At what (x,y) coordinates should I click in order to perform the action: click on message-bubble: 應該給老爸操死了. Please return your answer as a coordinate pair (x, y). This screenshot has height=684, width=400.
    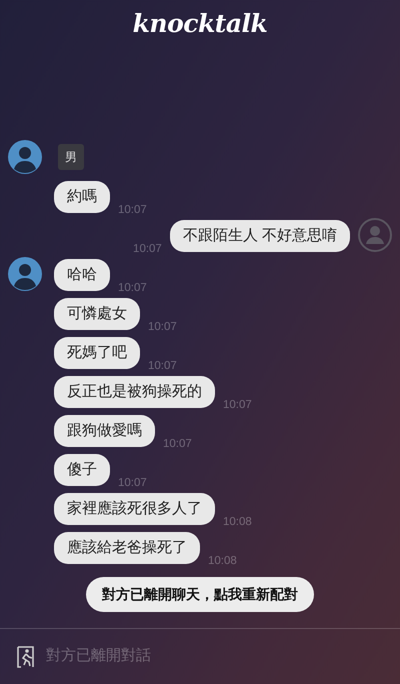
    Looking at the image, I should click on (127, 548).